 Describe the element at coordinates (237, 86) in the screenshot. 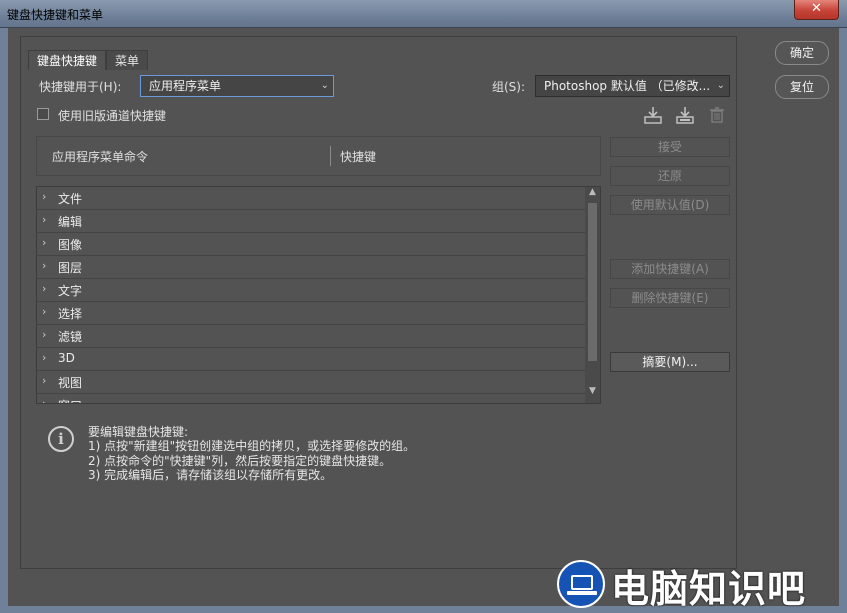

I see `shortcut-for-select: 应用程序菜单 ⌄` at that location.